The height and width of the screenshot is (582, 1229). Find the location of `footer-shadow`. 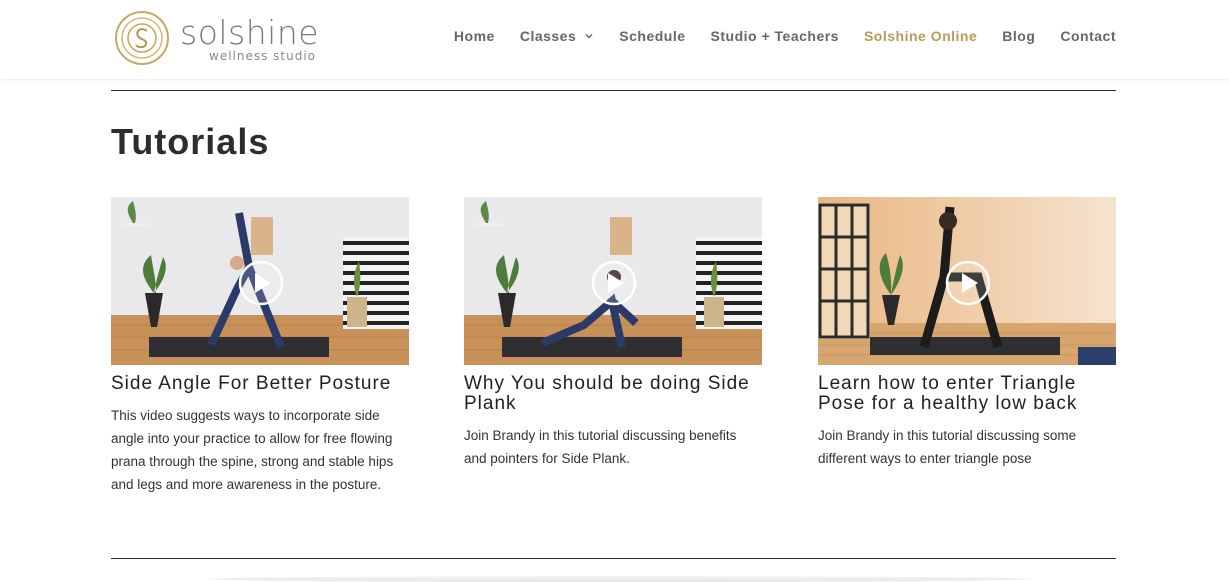

footer-shadow is located at coordinates (620, 579).